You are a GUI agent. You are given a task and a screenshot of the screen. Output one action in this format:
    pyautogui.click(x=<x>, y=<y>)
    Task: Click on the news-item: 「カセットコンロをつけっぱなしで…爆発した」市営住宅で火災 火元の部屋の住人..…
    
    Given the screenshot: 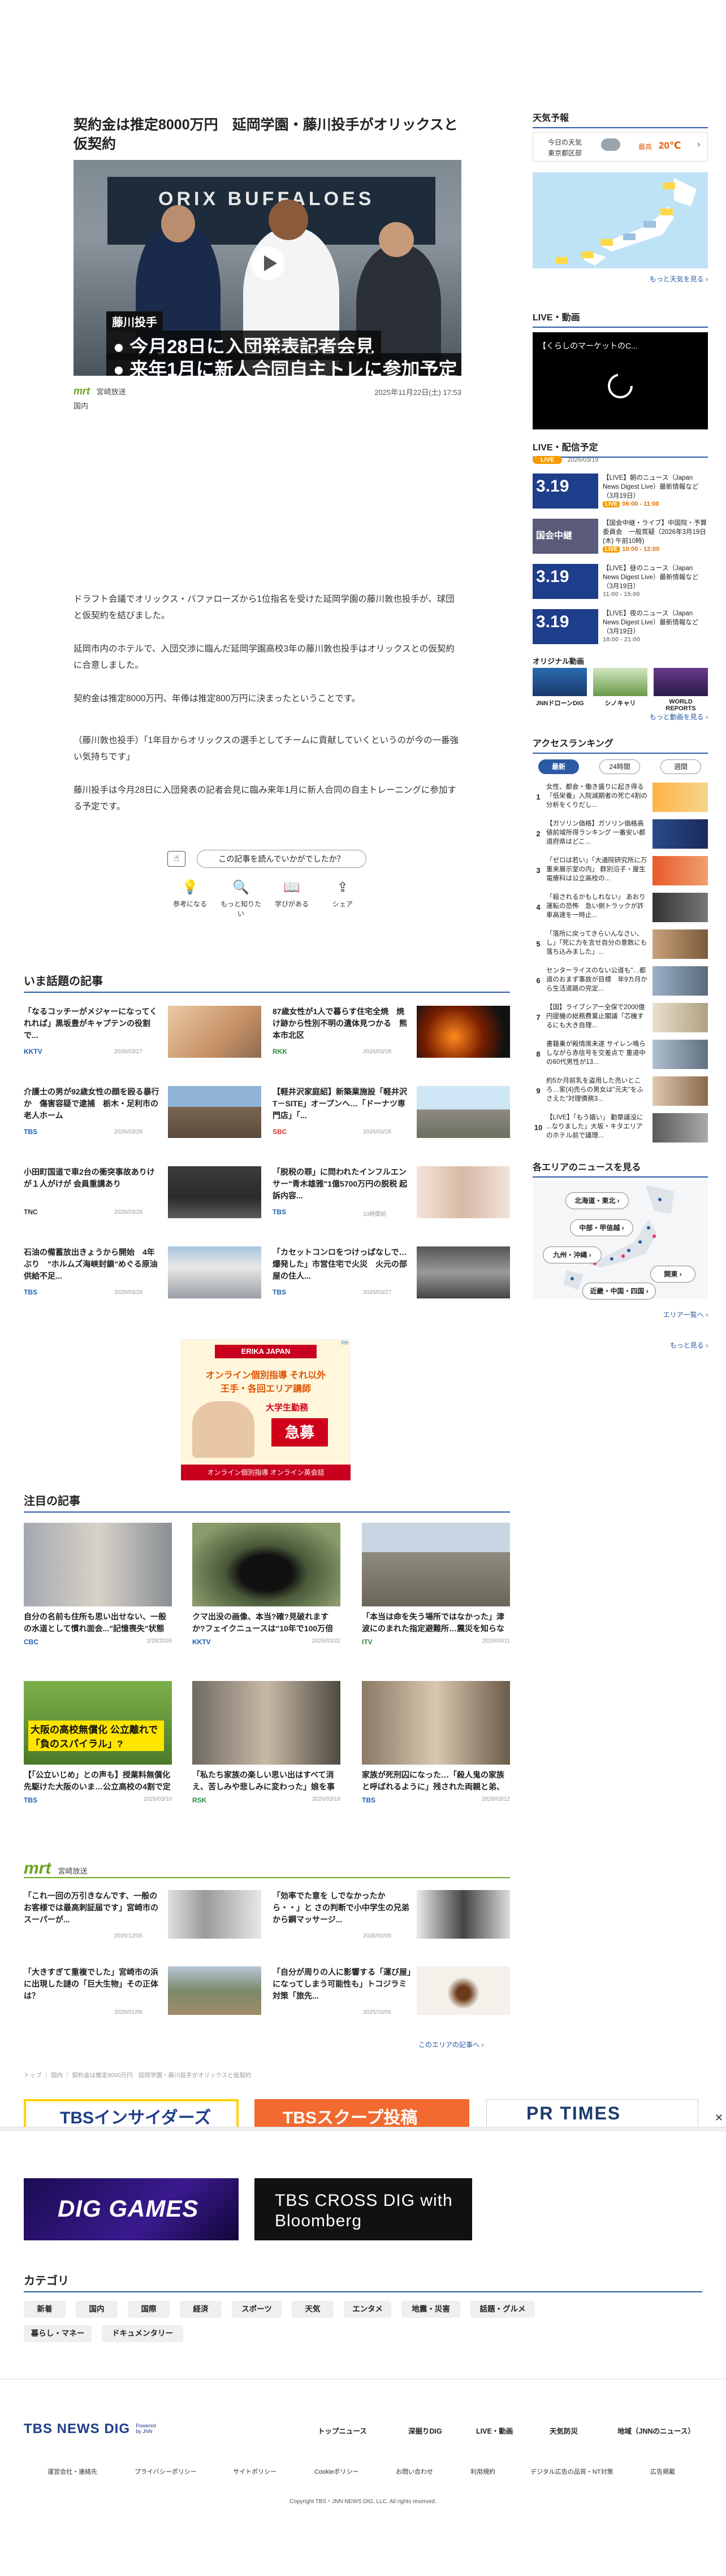 What is the action you would take?
    pyautogui.click(x=393, y=1274)
    